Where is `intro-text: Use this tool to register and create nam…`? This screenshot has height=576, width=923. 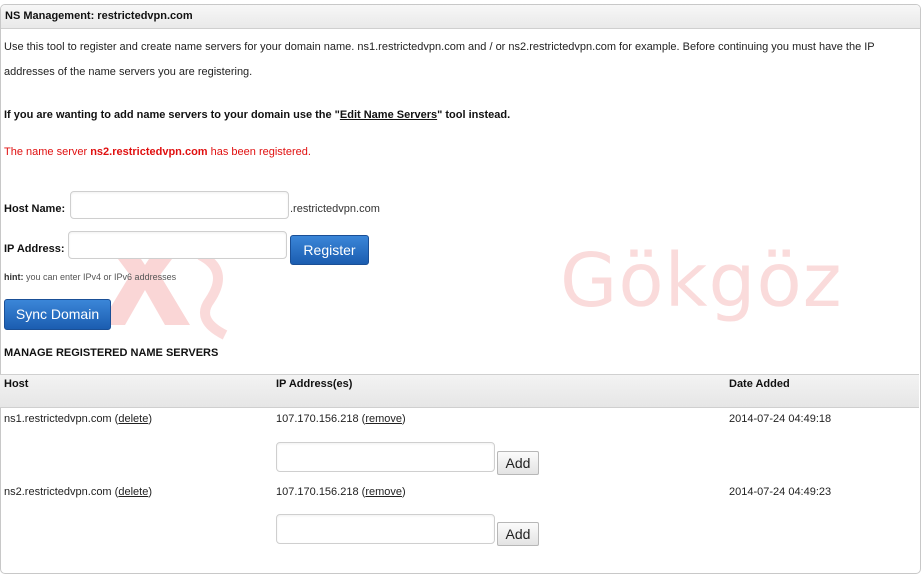
intro-text: Use this tool to register and create nam… is located at coordinates (439, 59).